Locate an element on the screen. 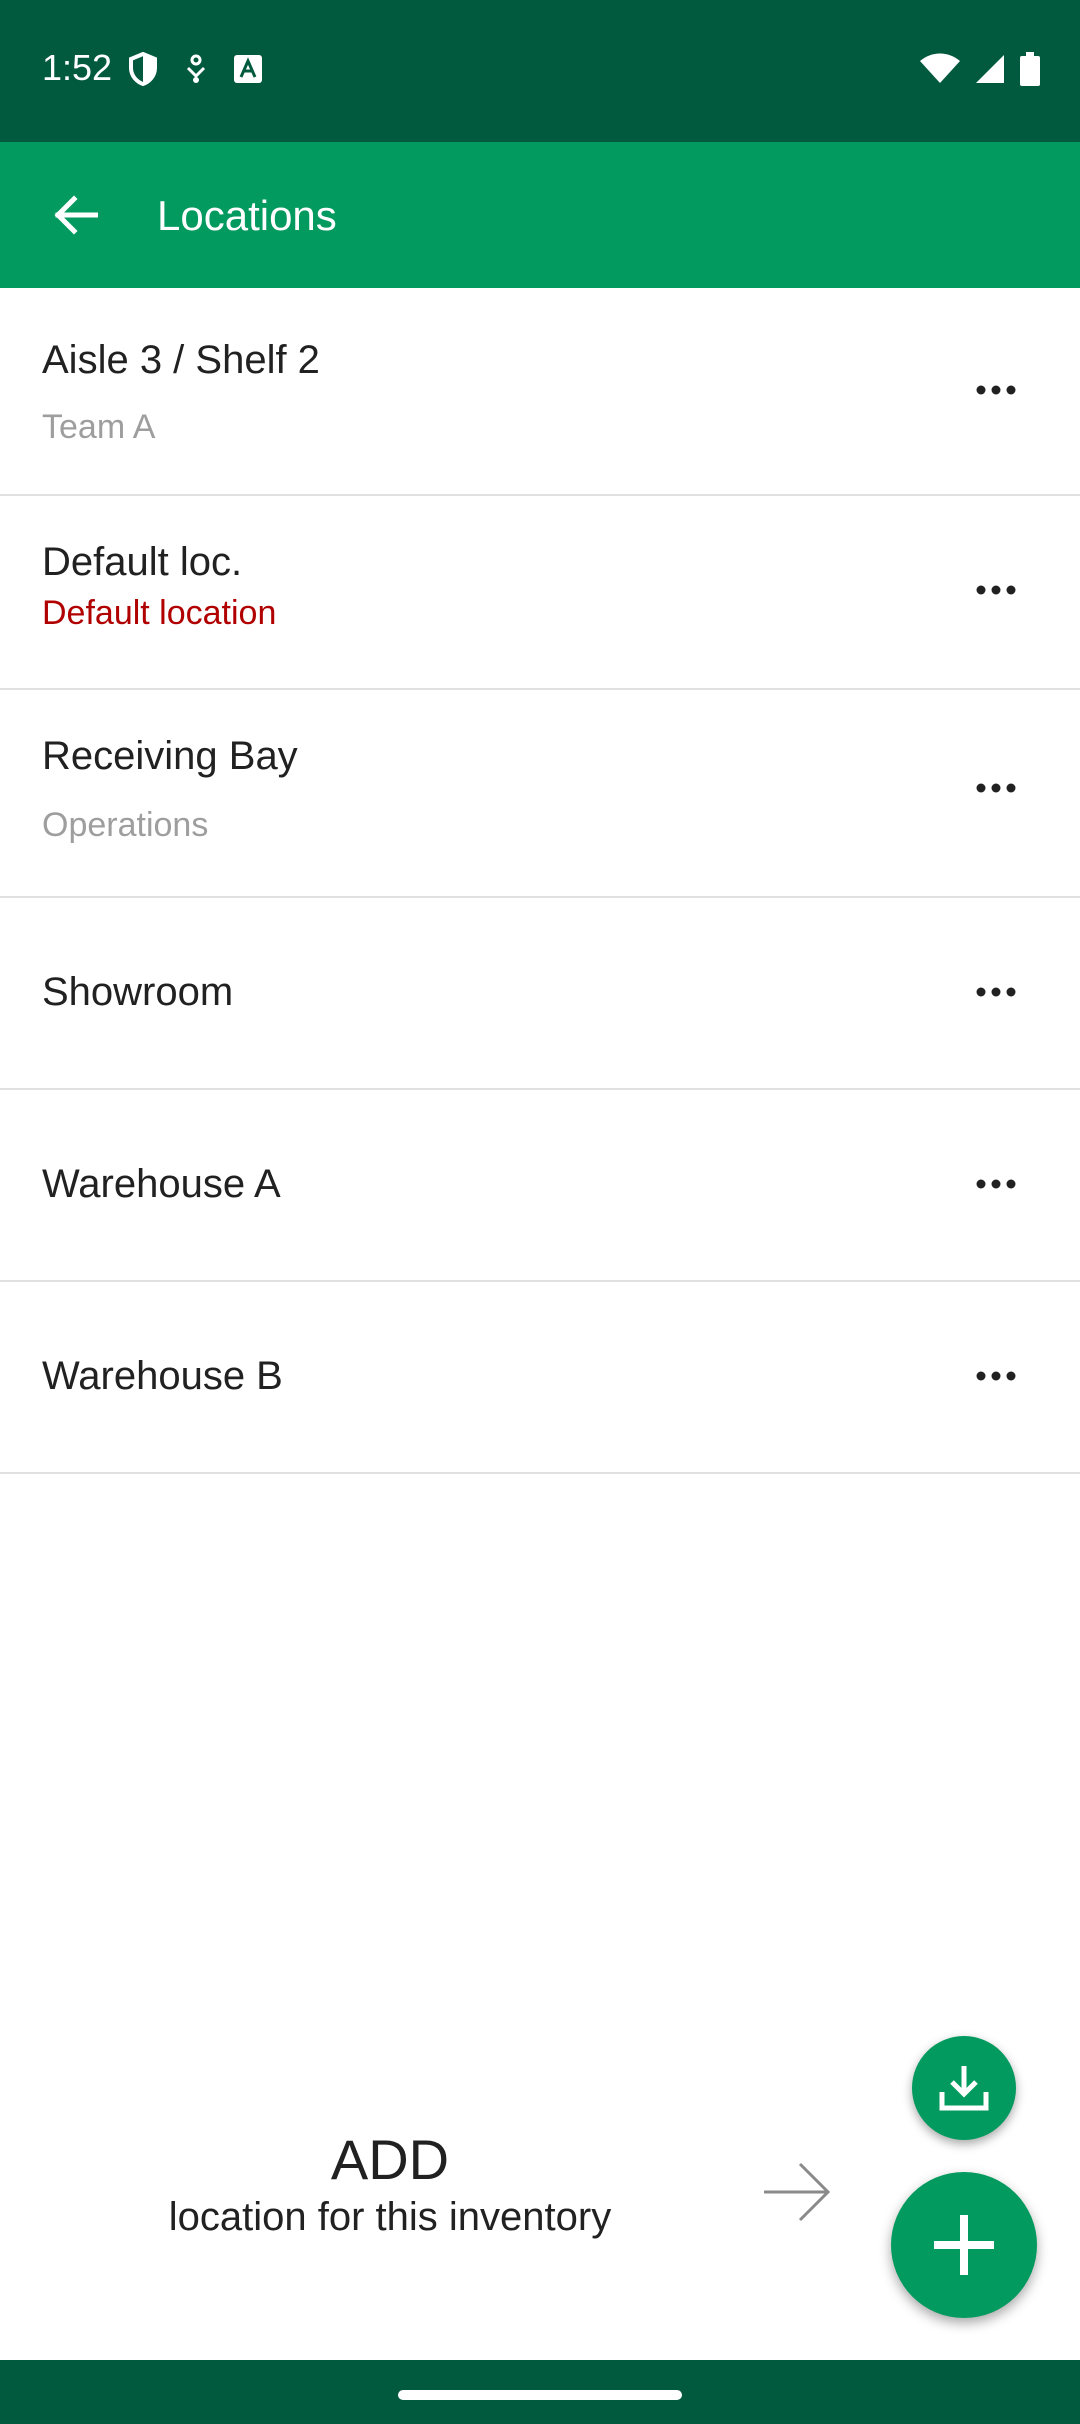 The image size is (1080, 2424). hint-subtitle: location for this inventory is located at coordinates (390, 2217).